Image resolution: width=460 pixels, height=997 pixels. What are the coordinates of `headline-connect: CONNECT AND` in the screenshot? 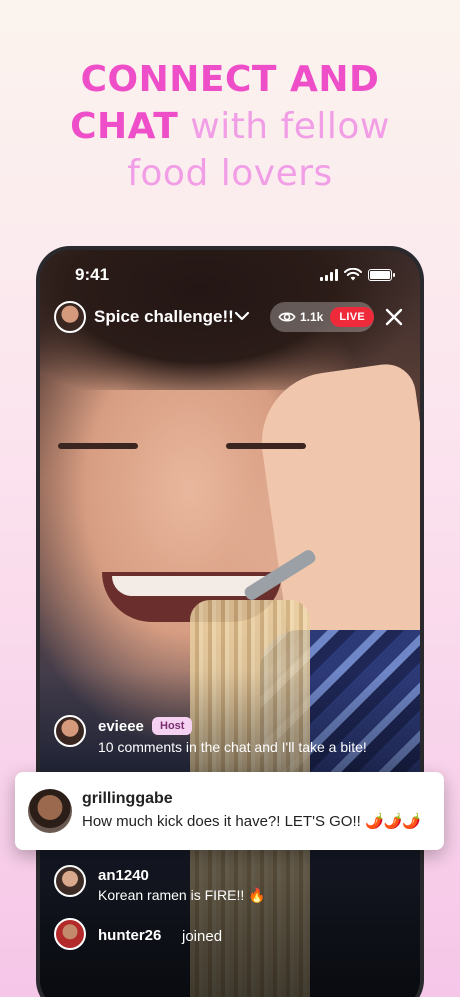 It's located at (230, 79).